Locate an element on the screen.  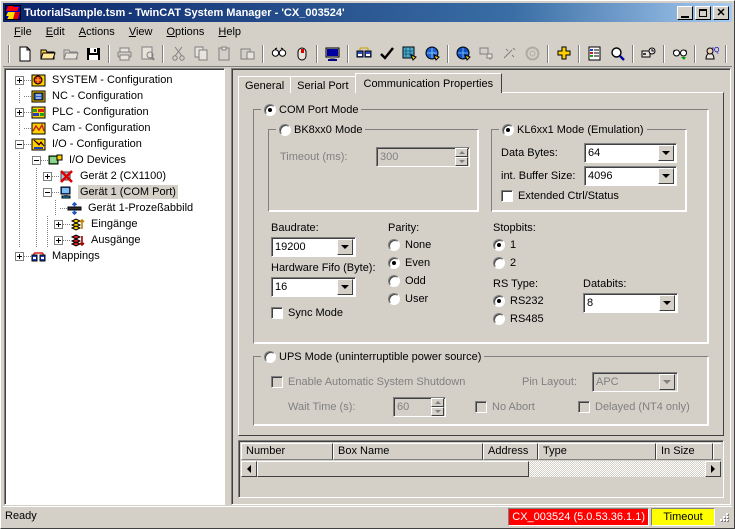
rs-type-option-rs232: RS232 is located at coordinates (518, 301).